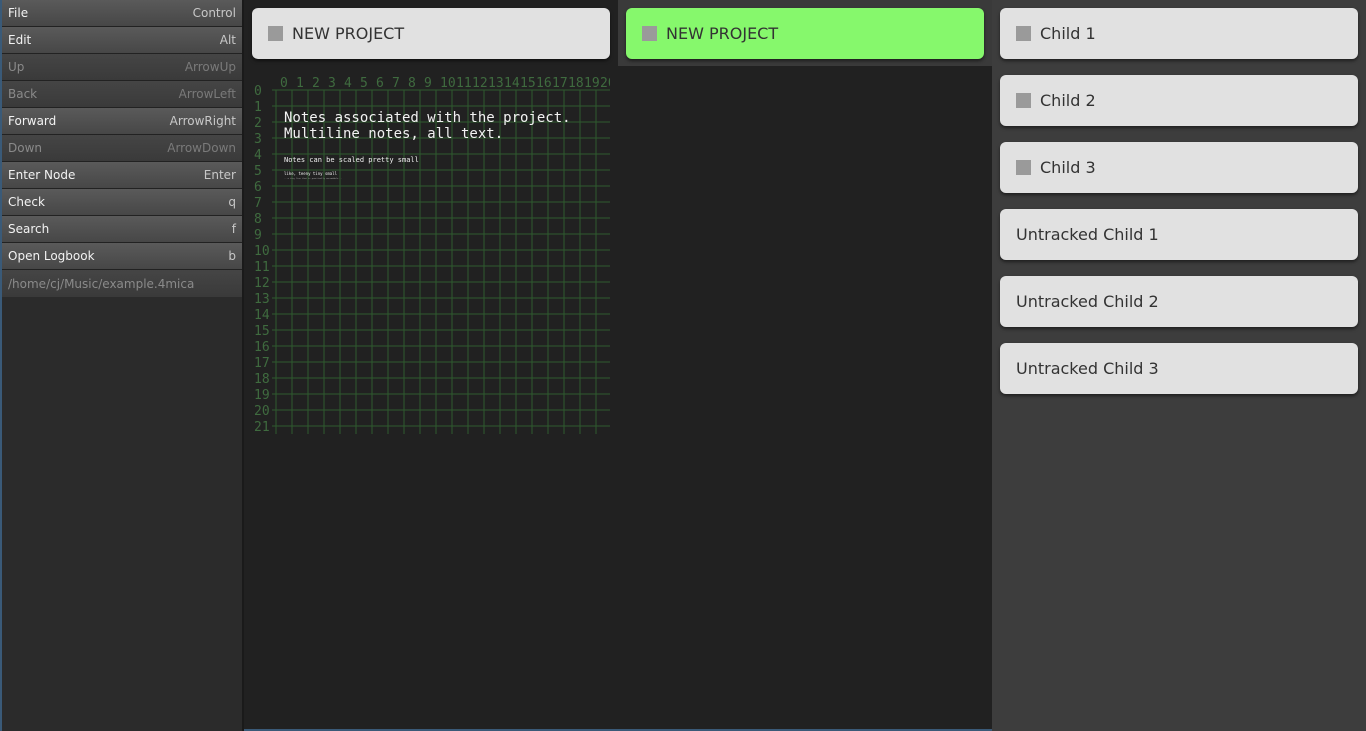 This screenshot has height=731, width=1366. What do you see at coordinates (805, 33) in the screenshot?
I see `current-node-card: NEW PROJECT` at bounding box center [805, 33].